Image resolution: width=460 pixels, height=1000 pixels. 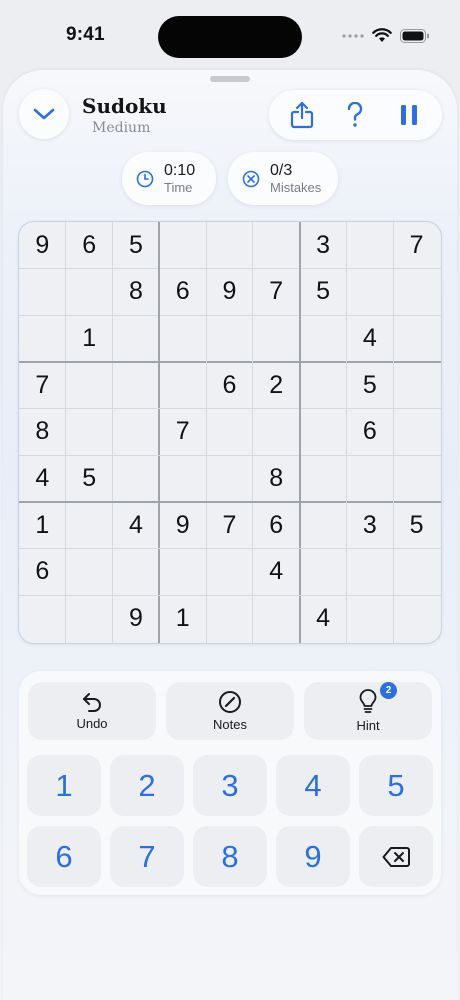 I want to click on number-button-7: 7, so click(x=147, y=856).